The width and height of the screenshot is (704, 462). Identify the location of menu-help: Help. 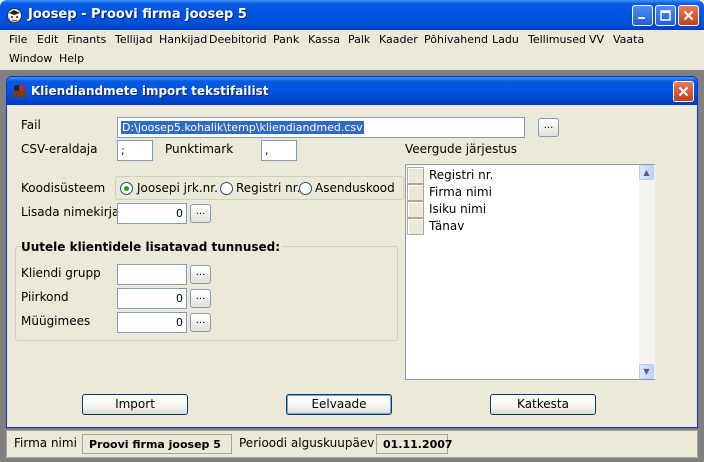
(71, 58).